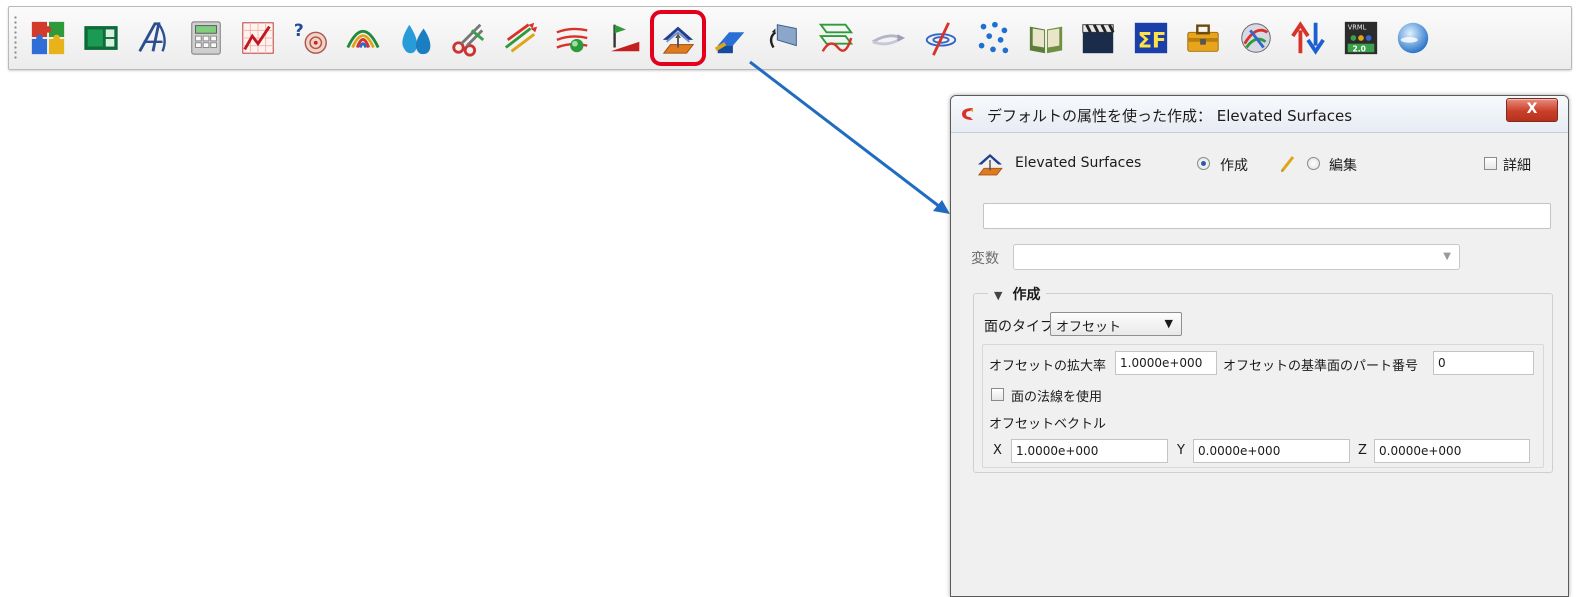 The height and width of the screenshot is (597, 1581). I want to click on face-type-label: 面のタイプ, so click(1019, 327).